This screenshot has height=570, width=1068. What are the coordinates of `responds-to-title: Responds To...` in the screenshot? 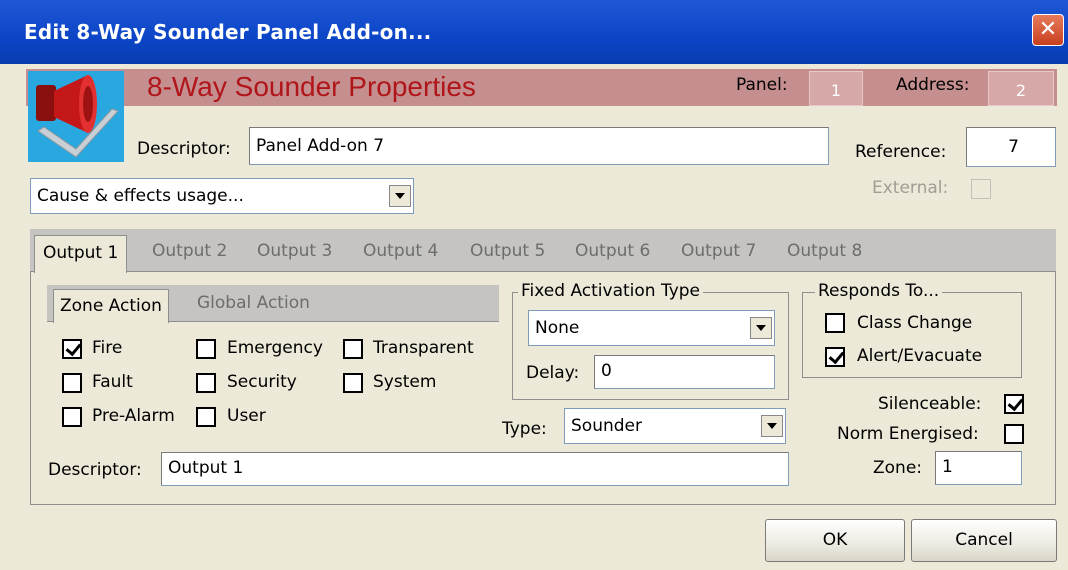 It's located at (879, 291).